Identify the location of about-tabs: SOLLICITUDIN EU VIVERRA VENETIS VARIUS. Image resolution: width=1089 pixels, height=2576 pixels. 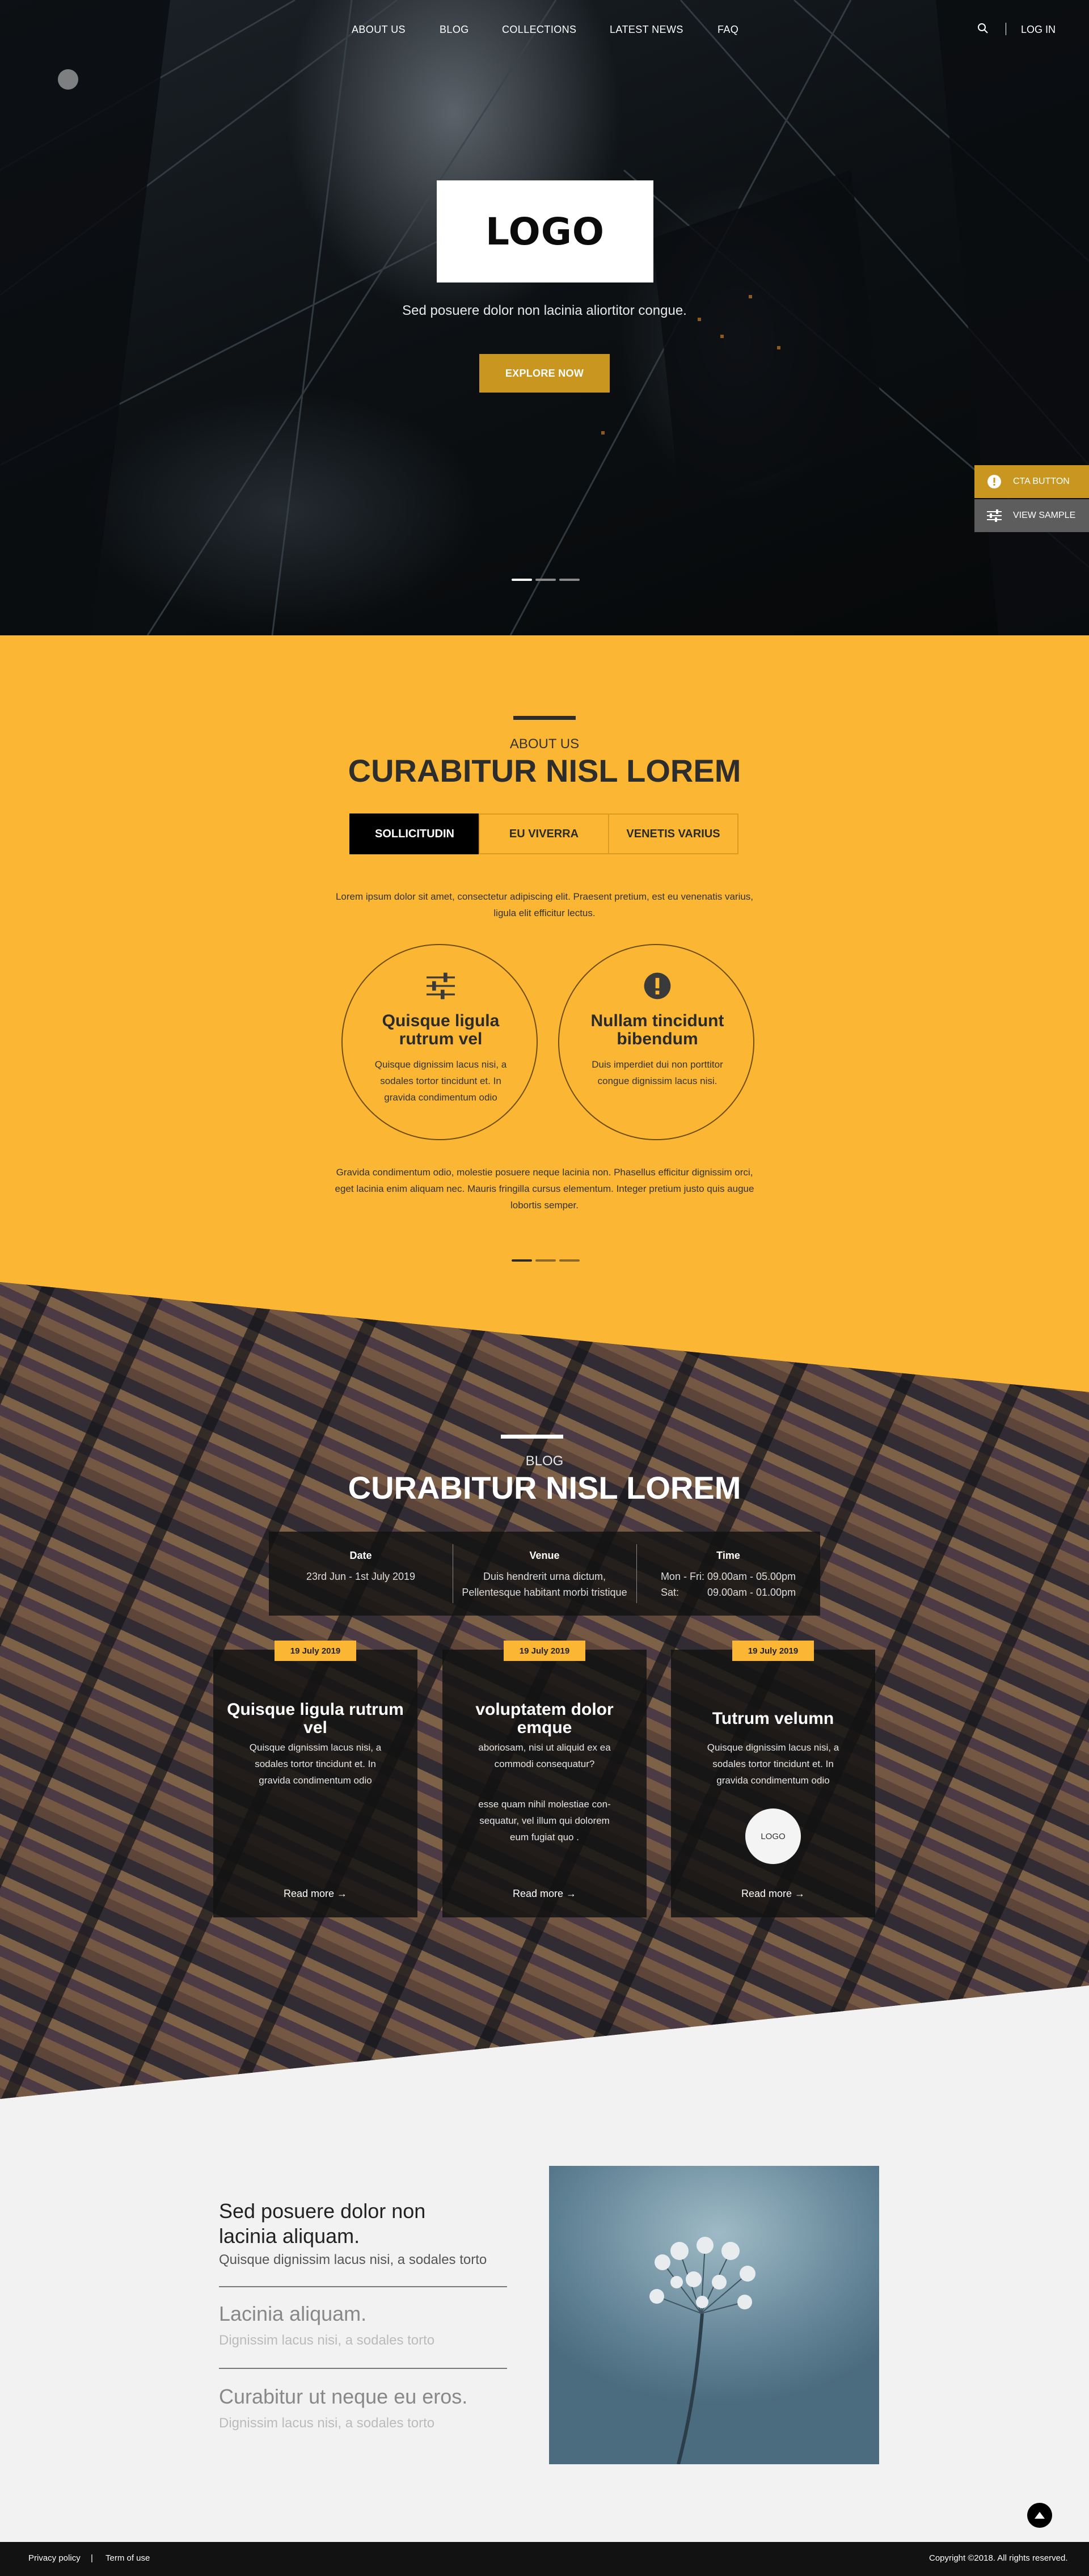
(543, 833).